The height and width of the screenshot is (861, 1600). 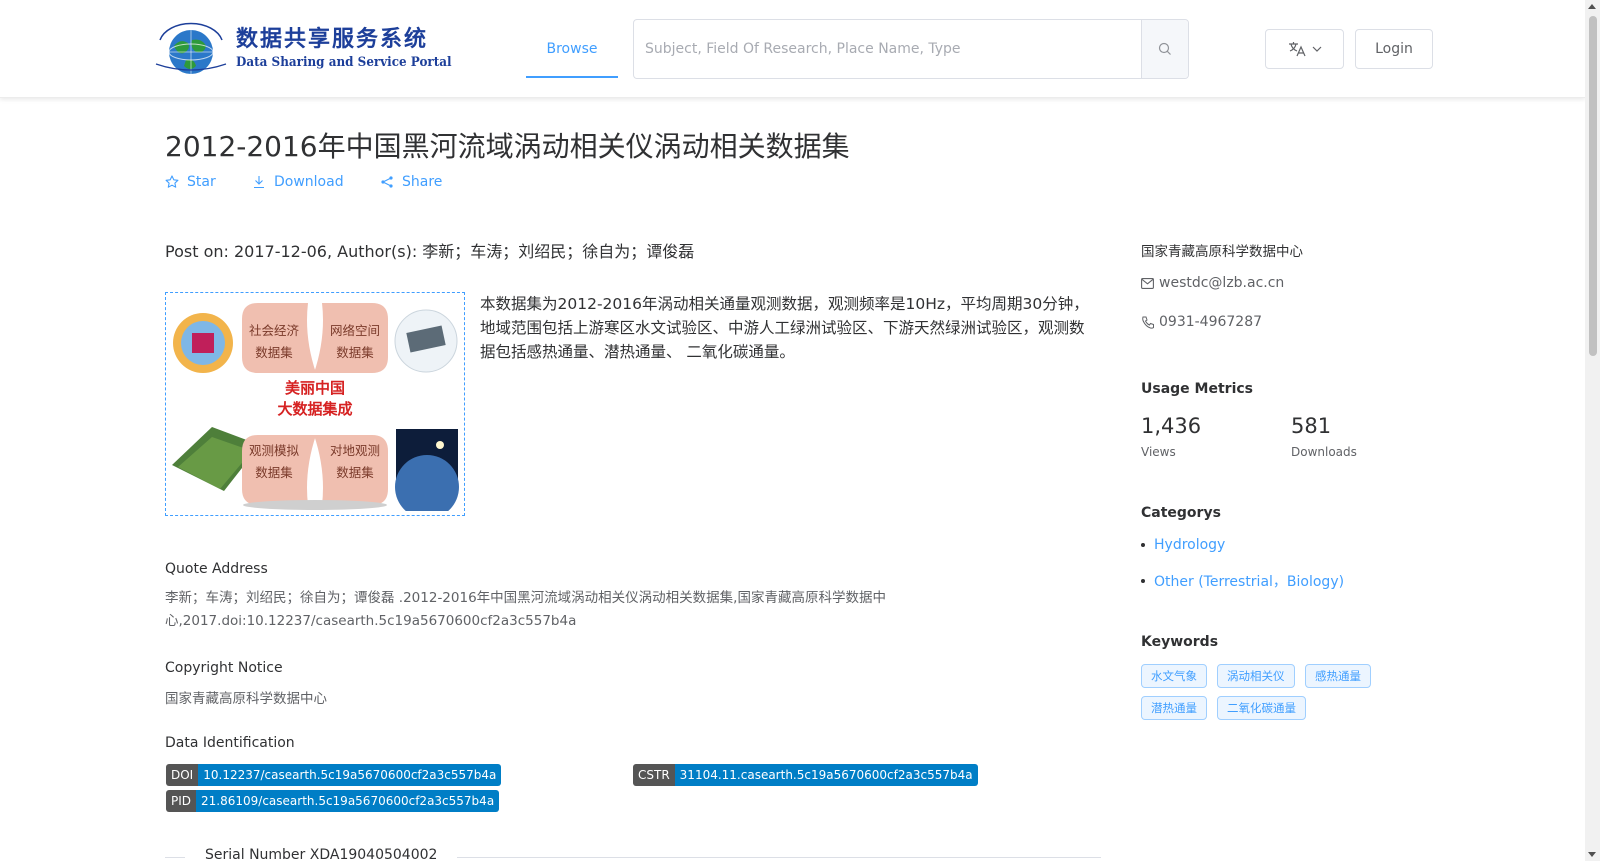 I want to click on share-label: Share, so click(x=422, y=182).